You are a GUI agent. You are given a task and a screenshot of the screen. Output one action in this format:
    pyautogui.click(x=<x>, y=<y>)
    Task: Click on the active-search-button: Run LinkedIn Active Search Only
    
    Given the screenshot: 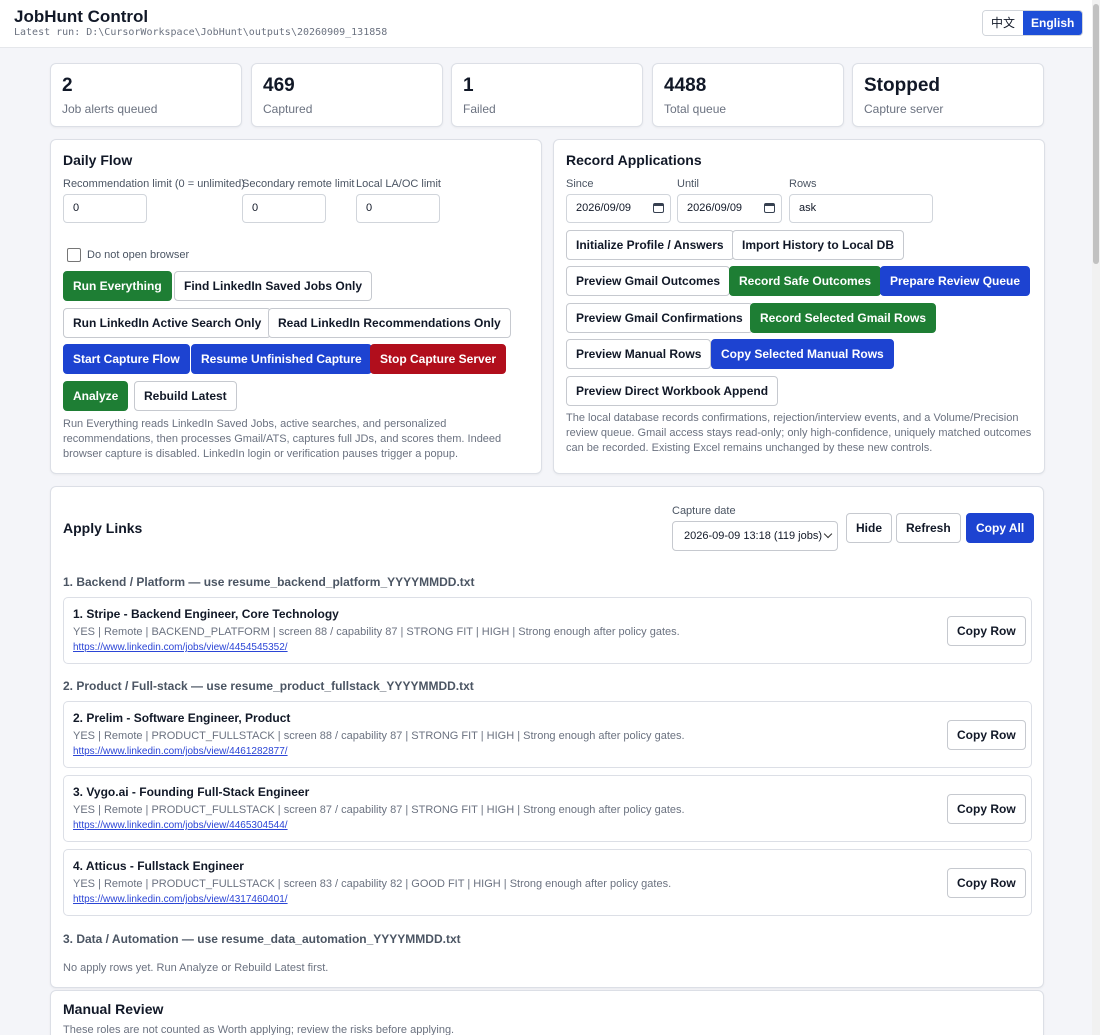 What is the action you would take?
    pyautogui.click(x=167, y=323)
    